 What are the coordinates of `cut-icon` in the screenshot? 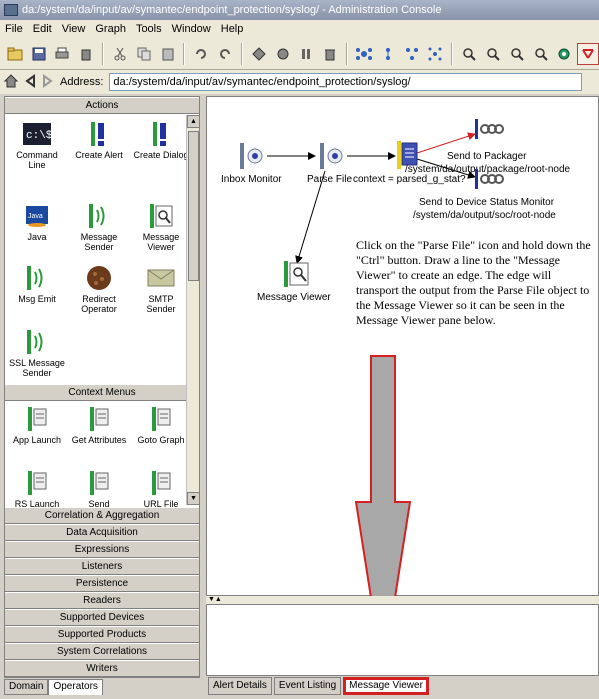 It's located at (120, 54).